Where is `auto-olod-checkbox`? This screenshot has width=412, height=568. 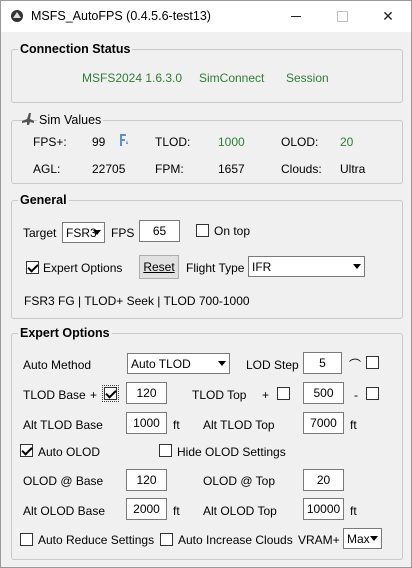 auto-olod-checkbox is located at coordinates (26, 450).